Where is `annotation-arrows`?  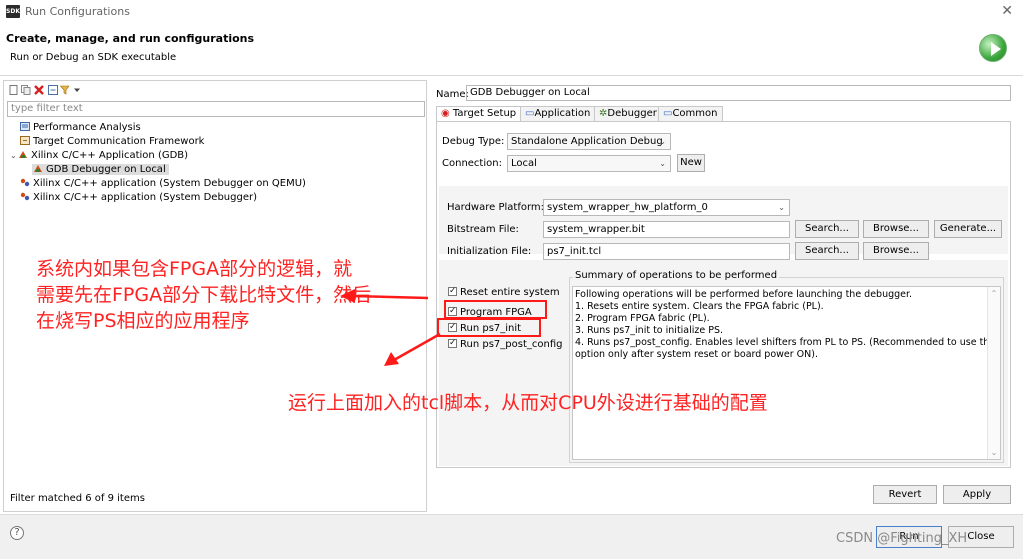
annotation-arrows is located at coordinates (390, 327).